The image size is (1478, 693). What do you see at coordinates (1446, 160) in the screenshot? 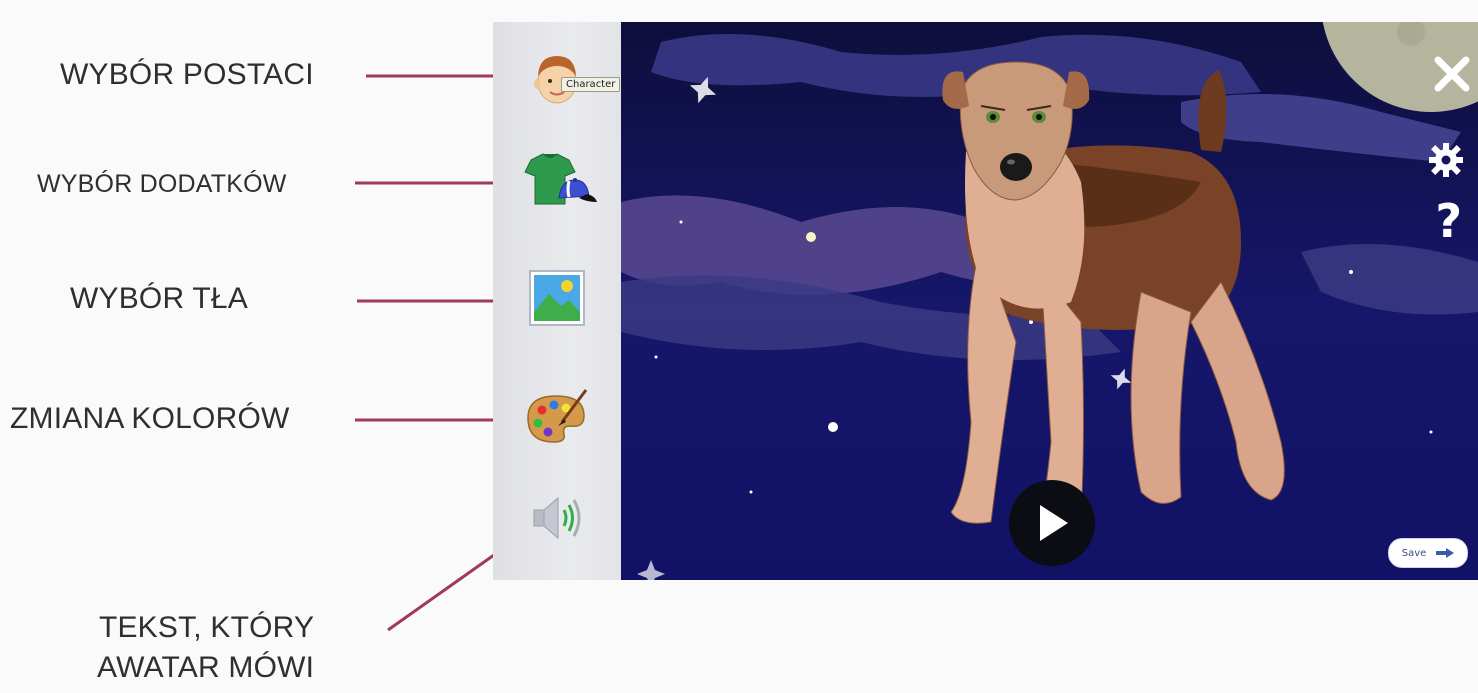
I see `gear-icon` at bounding box center [1446, 160].